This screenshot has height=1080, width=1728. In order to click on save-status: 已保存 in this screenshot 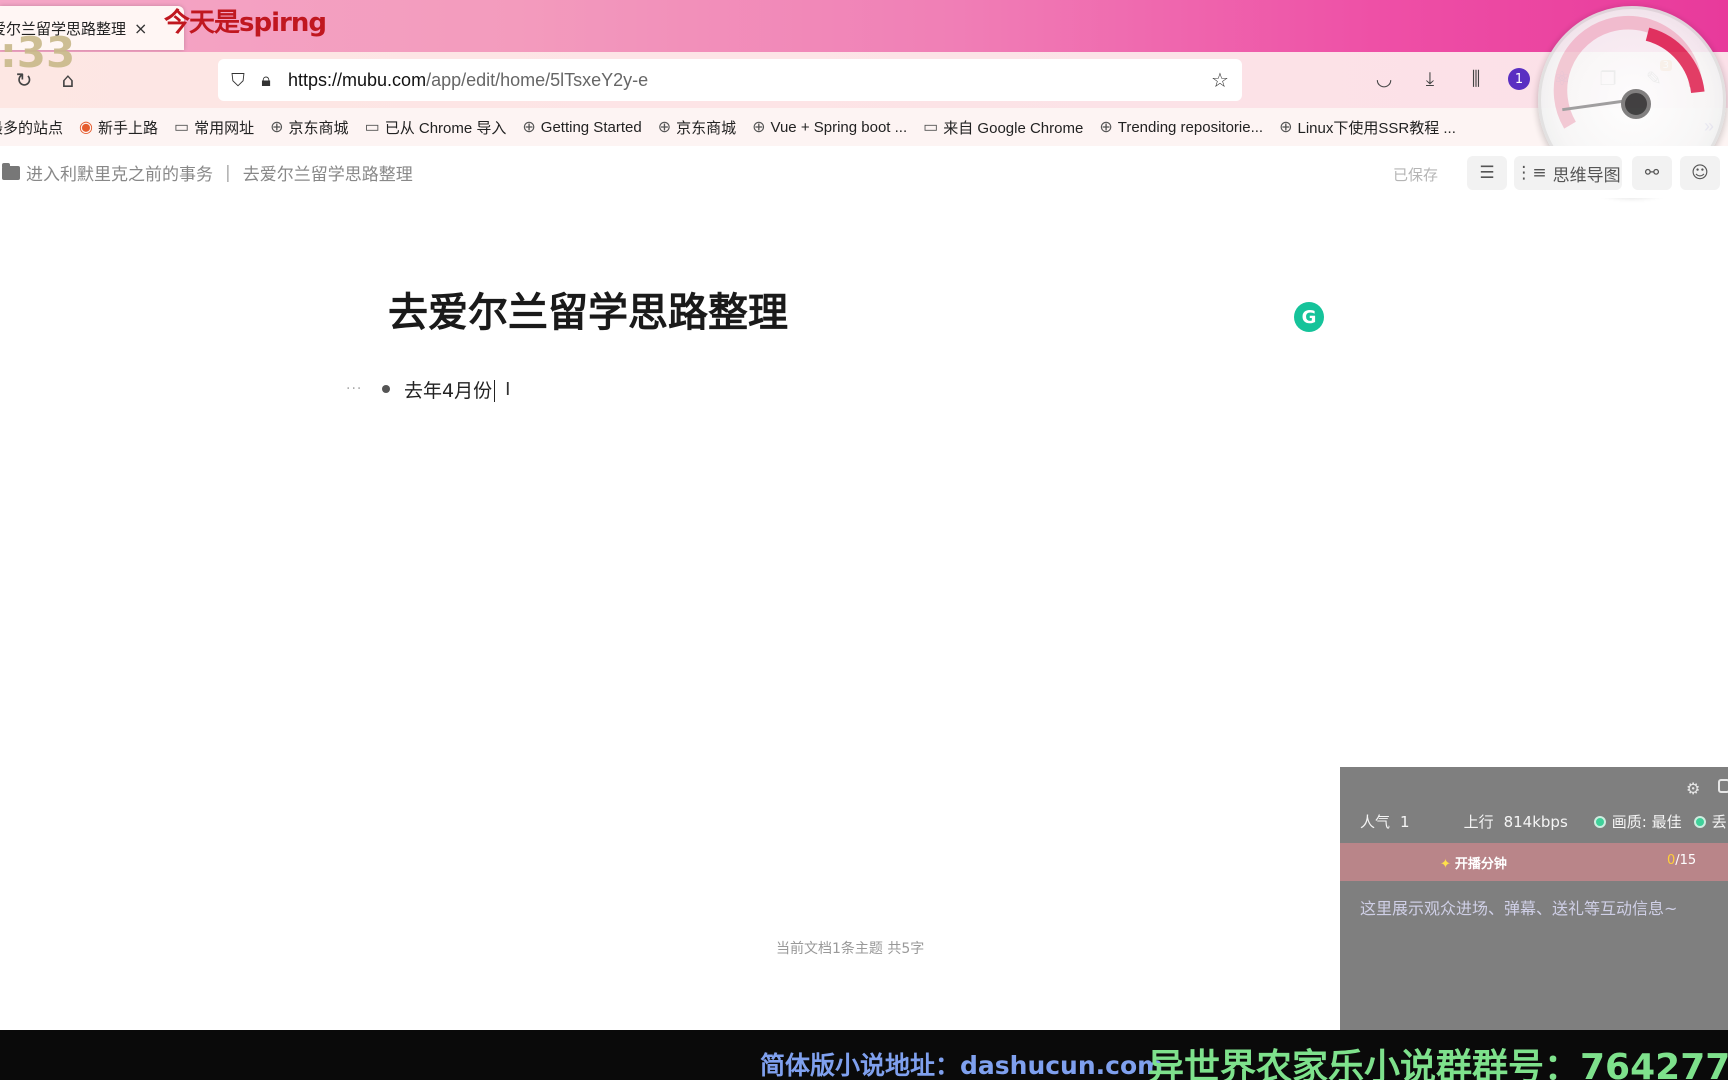, I will do `click(1416, 175)`.